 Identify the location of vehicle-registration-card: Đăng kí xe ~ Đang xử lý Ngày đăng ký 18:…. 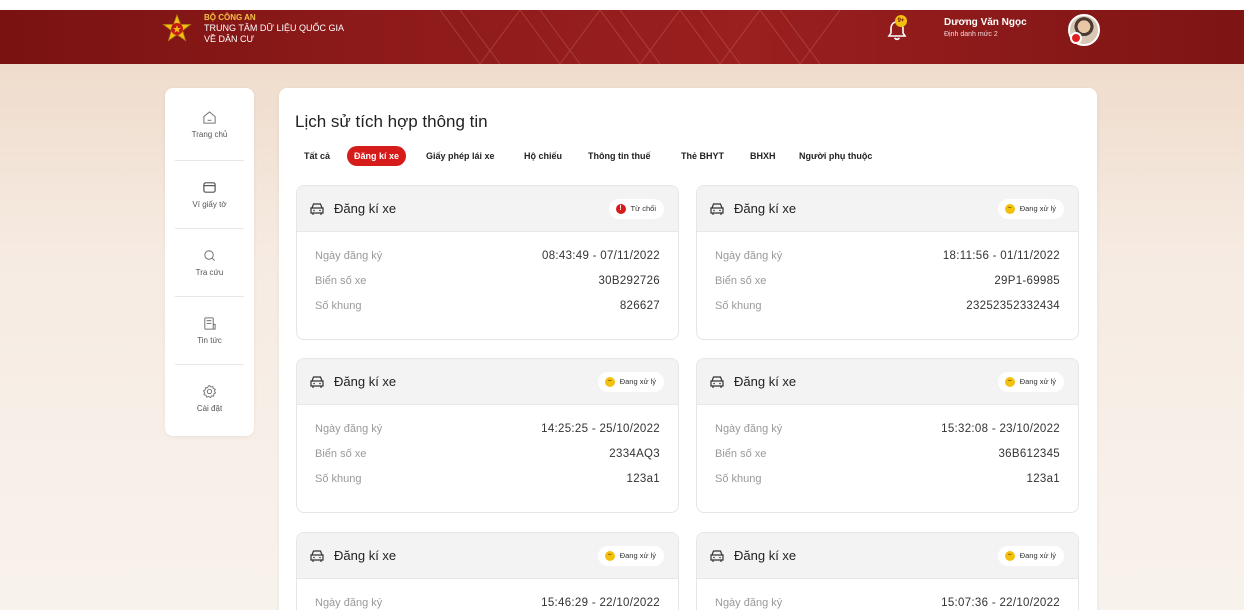
(887, 262).